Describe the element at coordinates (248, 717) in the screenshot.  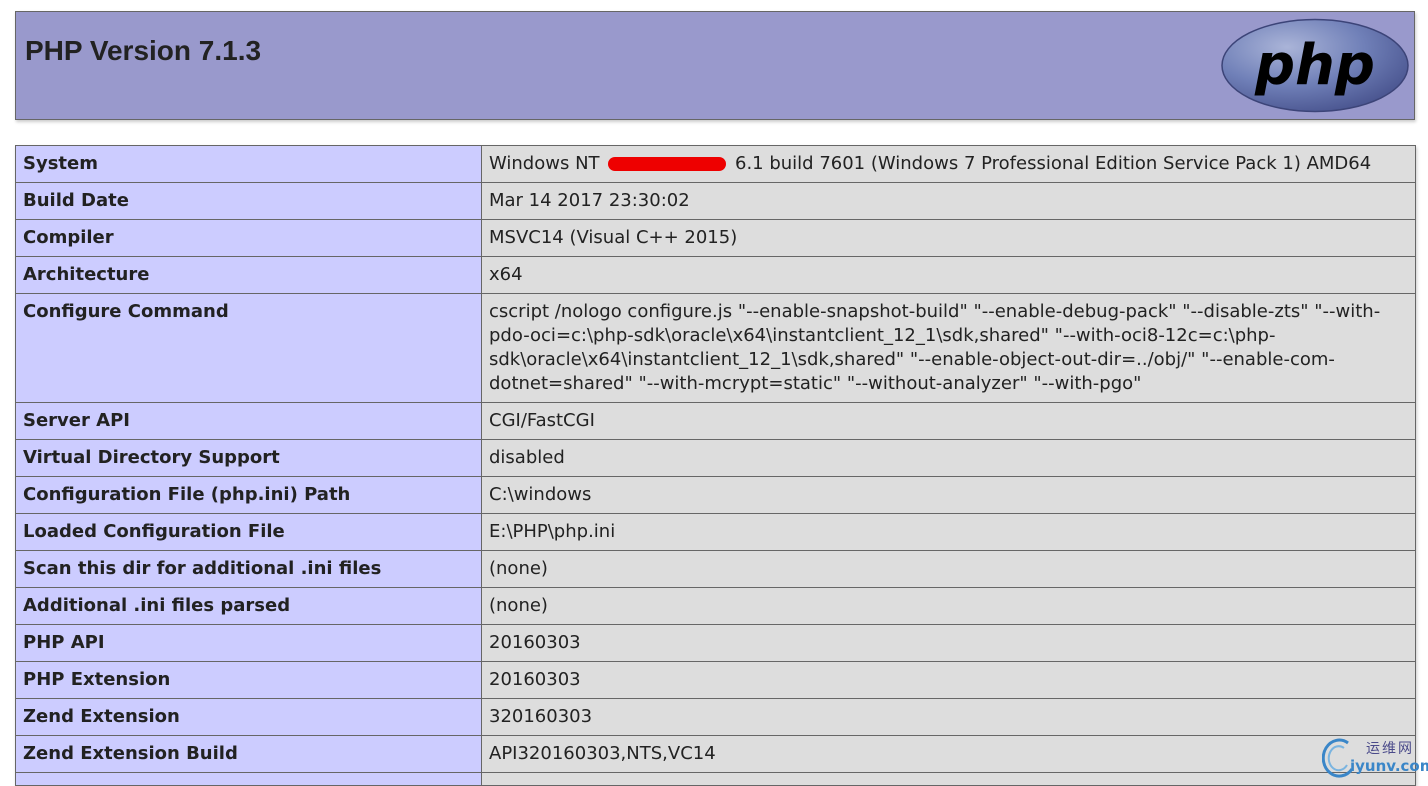
I see `row-key: Zend Extension` at that location.